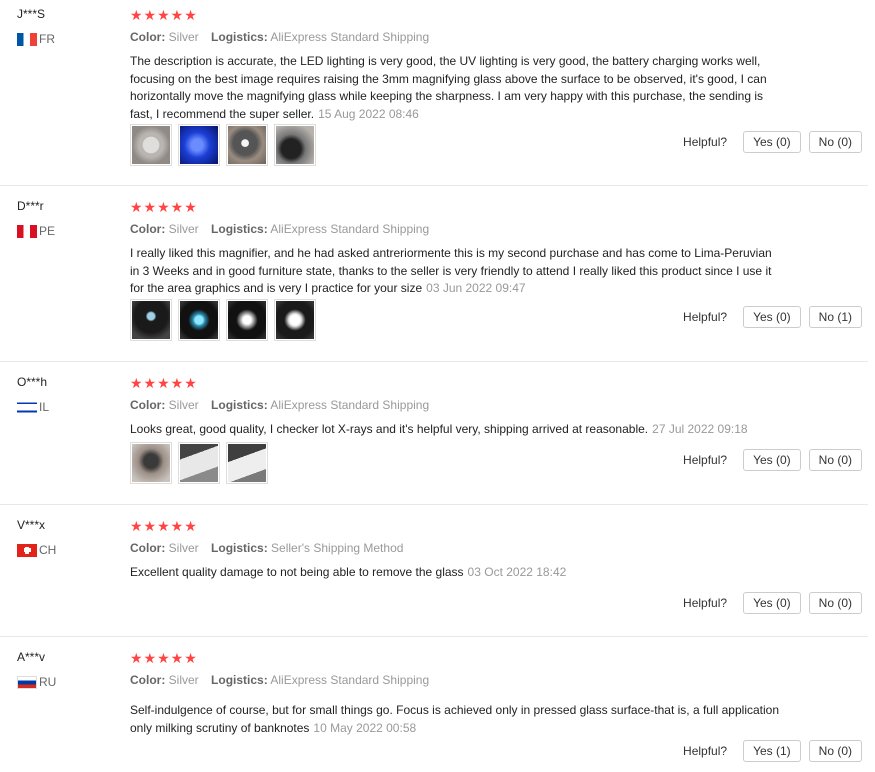 This screenshot has width=875, height=772. What do you see at coordinates (517, 572) in the screenshot?
I see `review-date: 03 Oct 2022 18:42` at bounding box center [517, 572].